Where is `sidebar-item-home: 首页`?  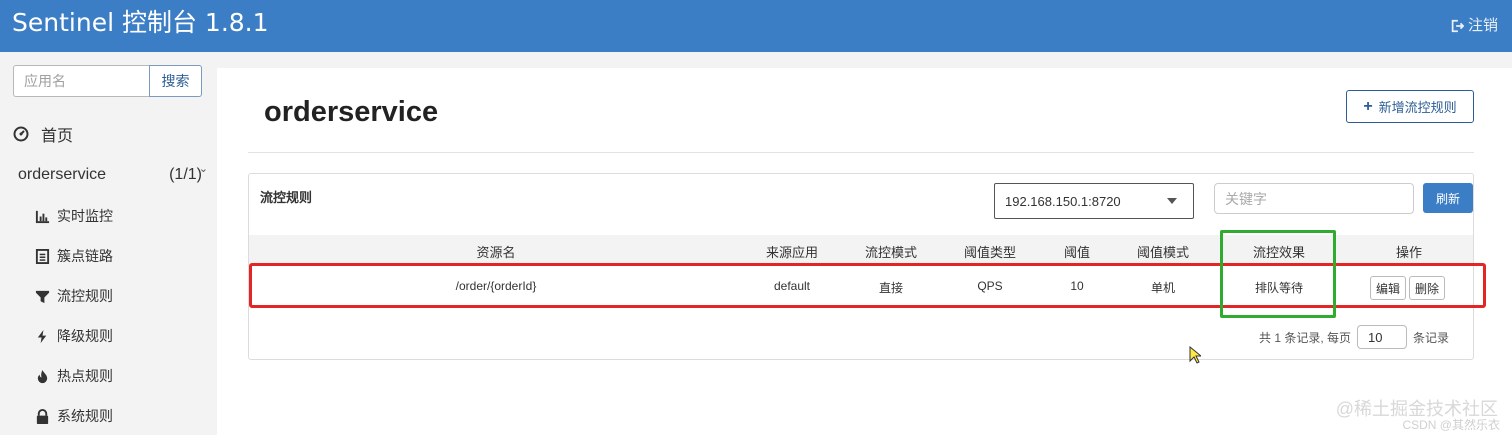
sidebar-item-home: 首页 is located at coordinates (43, 134).